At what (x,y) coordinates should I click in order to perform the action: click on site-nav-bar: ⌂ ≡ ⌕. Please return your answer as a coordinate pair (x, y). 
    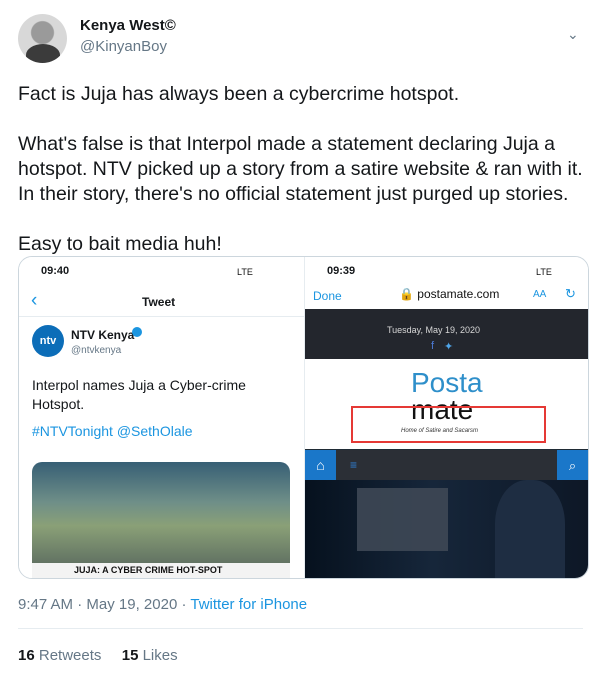
    Looking at the image, I should click on (446, 465).